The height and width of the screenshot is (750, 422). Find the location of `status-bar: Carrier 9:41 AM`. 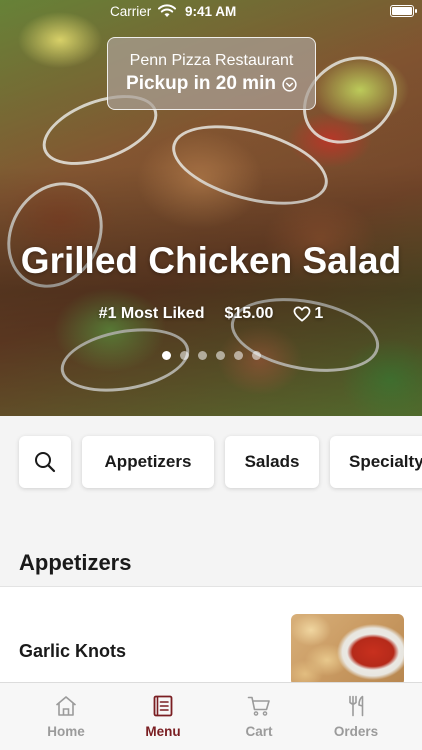

status-bar: Carrier 9:41 AM is located at coordinates (211, 12).